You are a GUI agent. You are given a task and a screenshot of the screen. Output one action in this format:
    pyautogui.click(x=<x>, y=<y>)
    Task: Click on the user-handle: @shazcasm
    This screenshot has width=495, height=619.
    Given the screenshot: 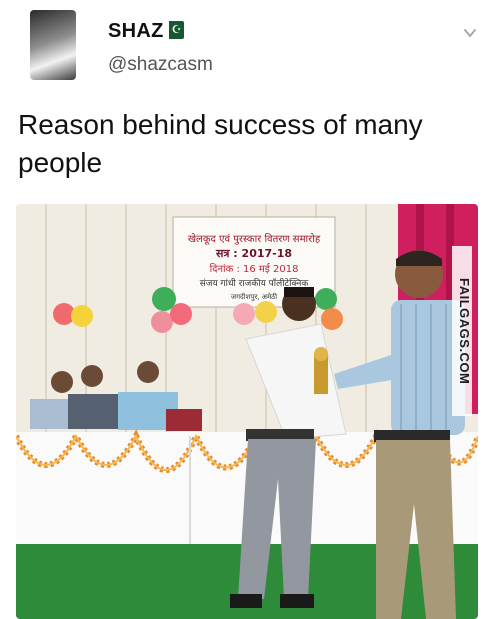 What is the action you would take?
    pyautogui.click(x=160, y=65)
    